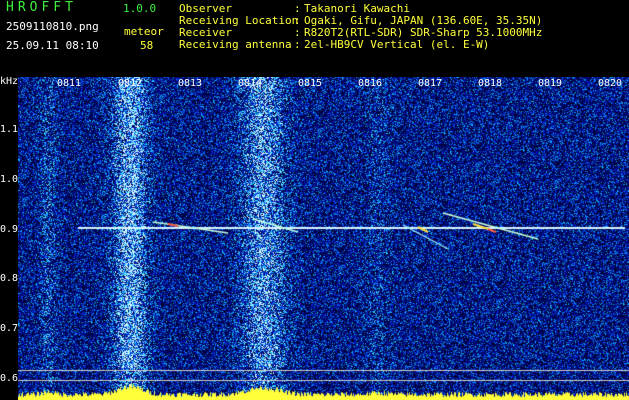 Image resolution: width=629 pixels, height=400 pixels. I want to click on x-tick-label: 0817, so click(430, 83).